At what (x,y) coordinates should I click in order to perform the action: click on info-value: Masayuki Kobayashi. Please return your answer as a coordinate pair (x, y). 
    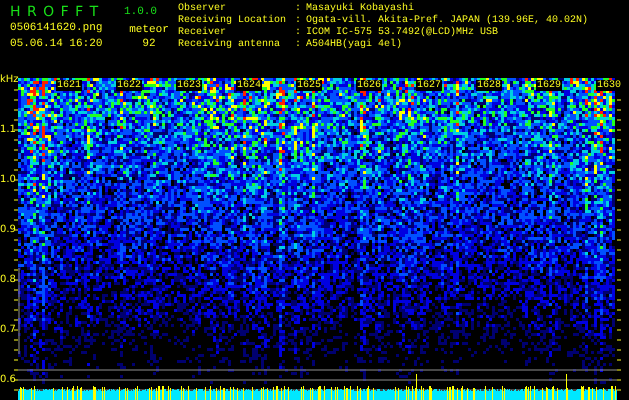
    Looking at the image, I should click on (361, 8).